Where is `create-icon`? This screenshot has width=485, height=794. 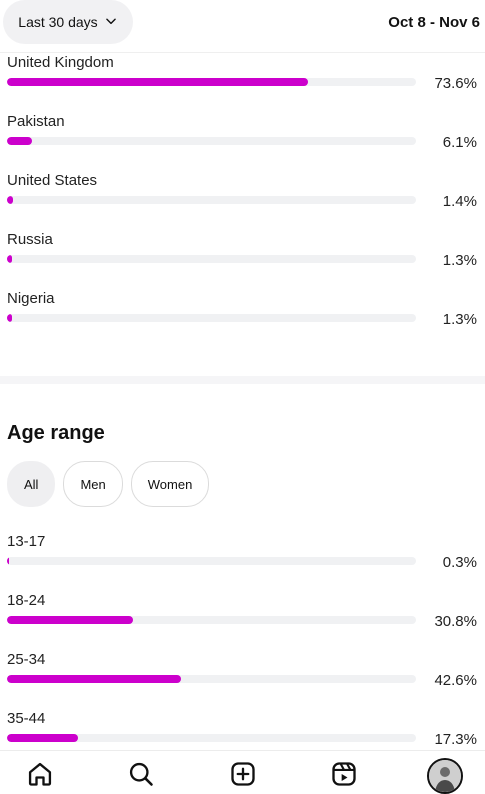 create-icon is located at coordinates (243, 774).